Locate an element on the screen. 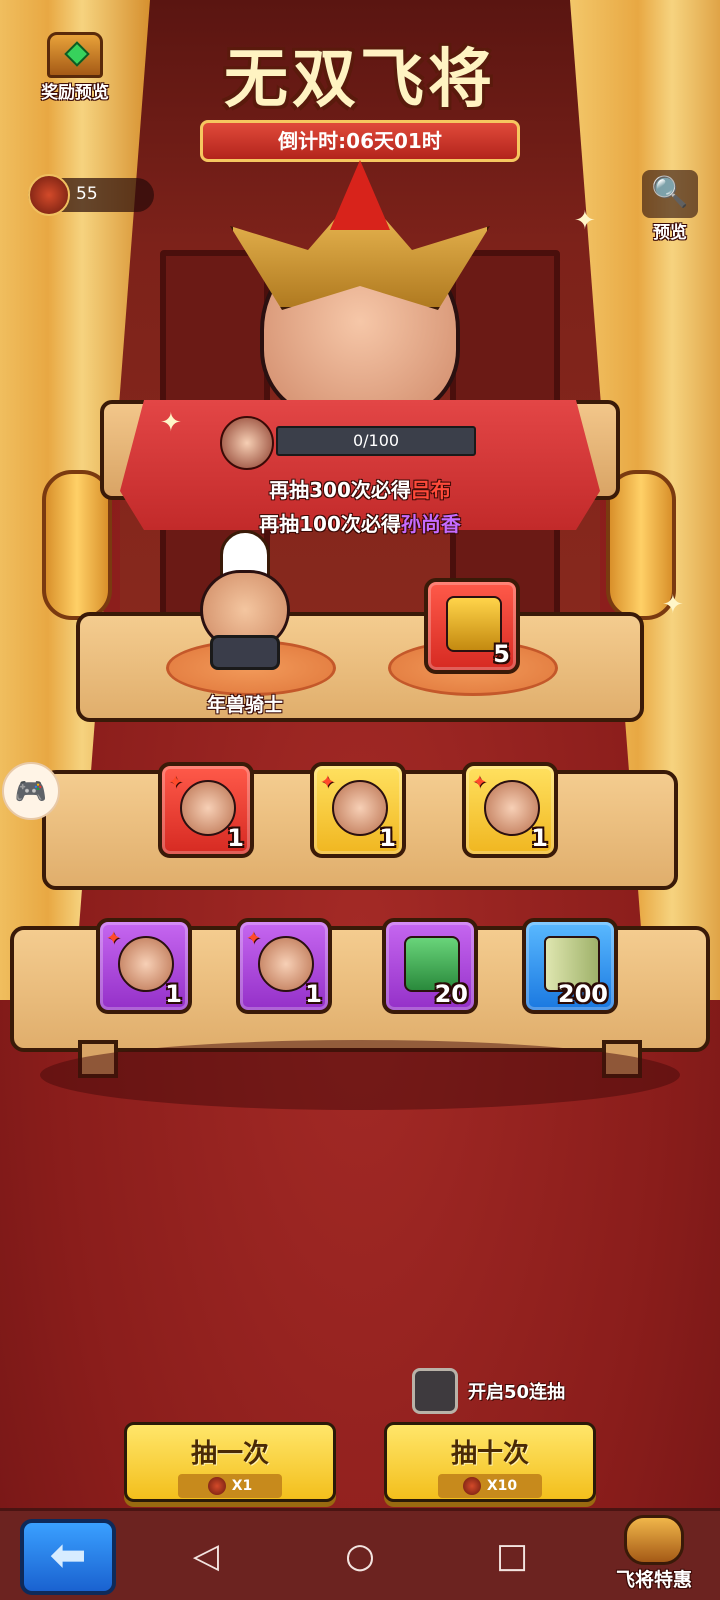  countdown-banner: 倒计时:06天01时 is located at coordinates (360, 141).